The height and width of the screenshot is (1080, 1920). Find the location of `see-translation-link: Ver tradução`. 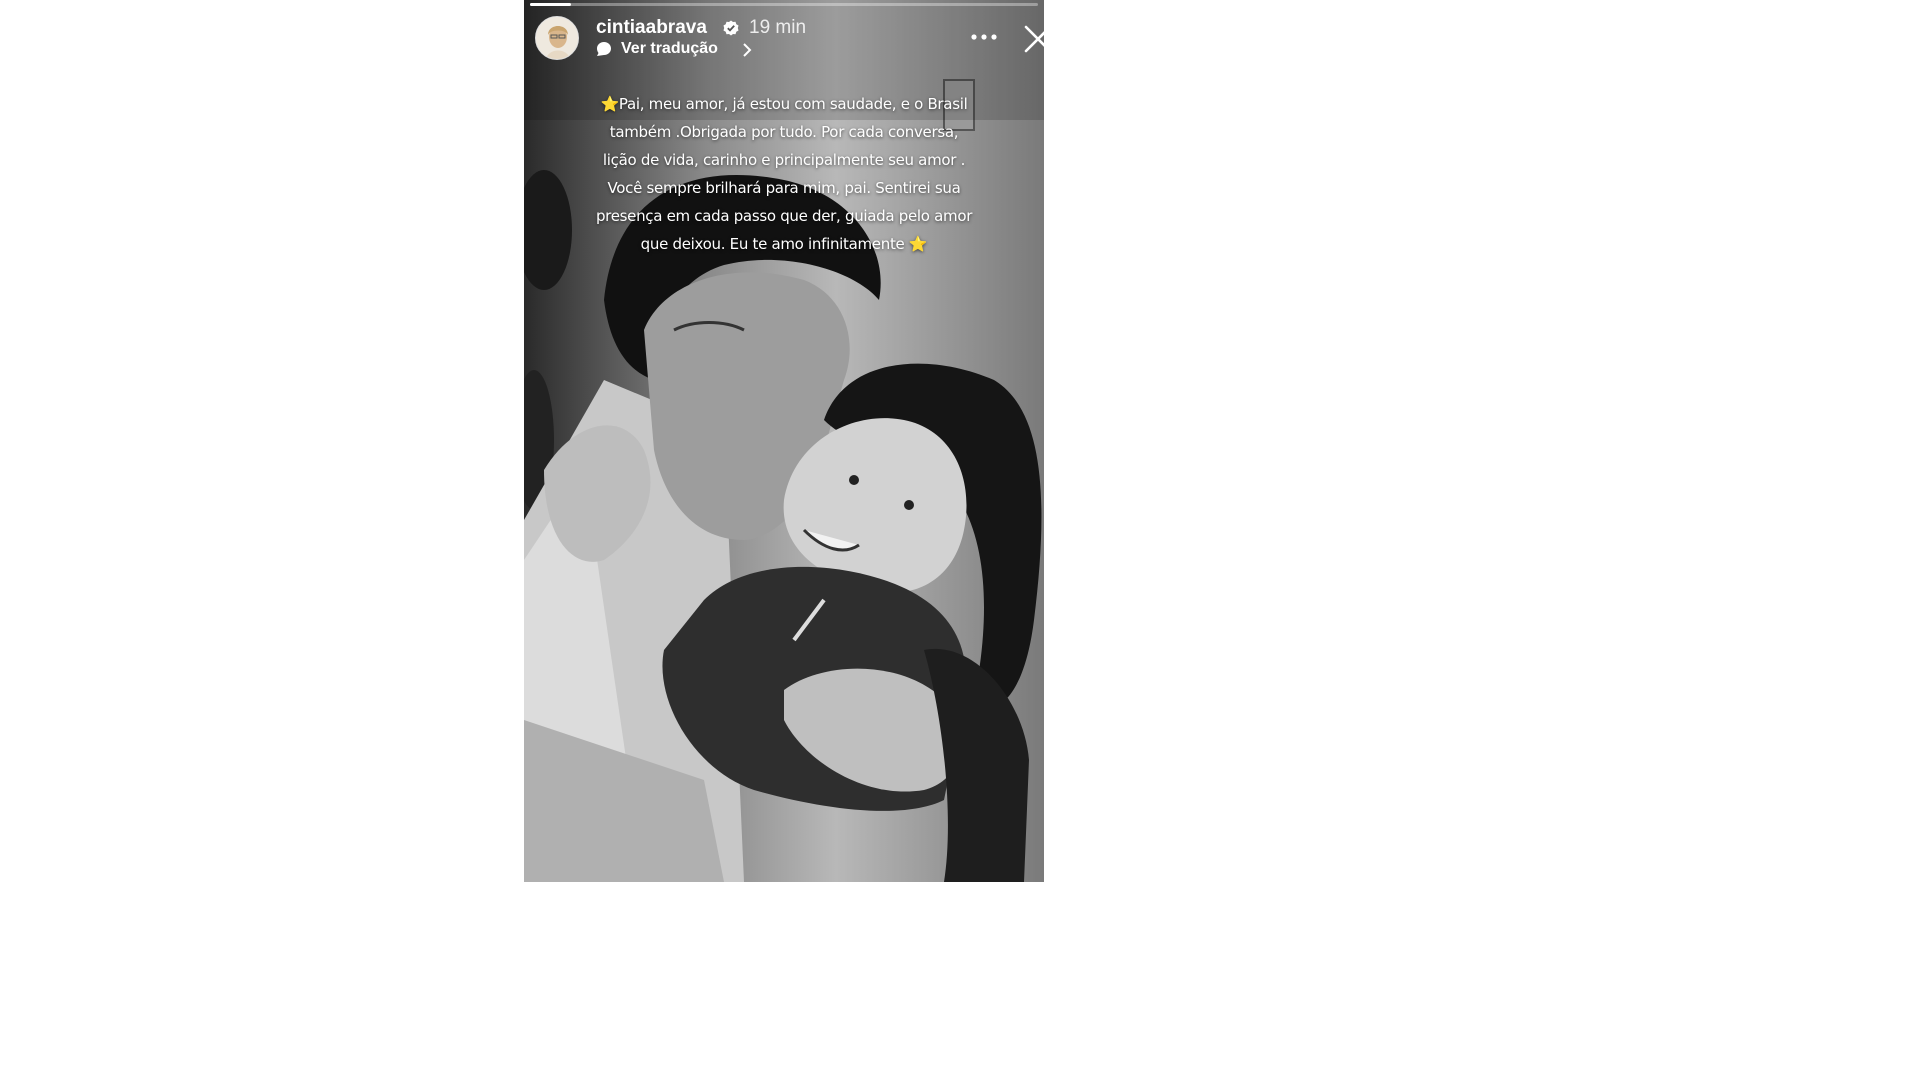

see-translation-link: Ver tradução is located at coordinates (669, 49).